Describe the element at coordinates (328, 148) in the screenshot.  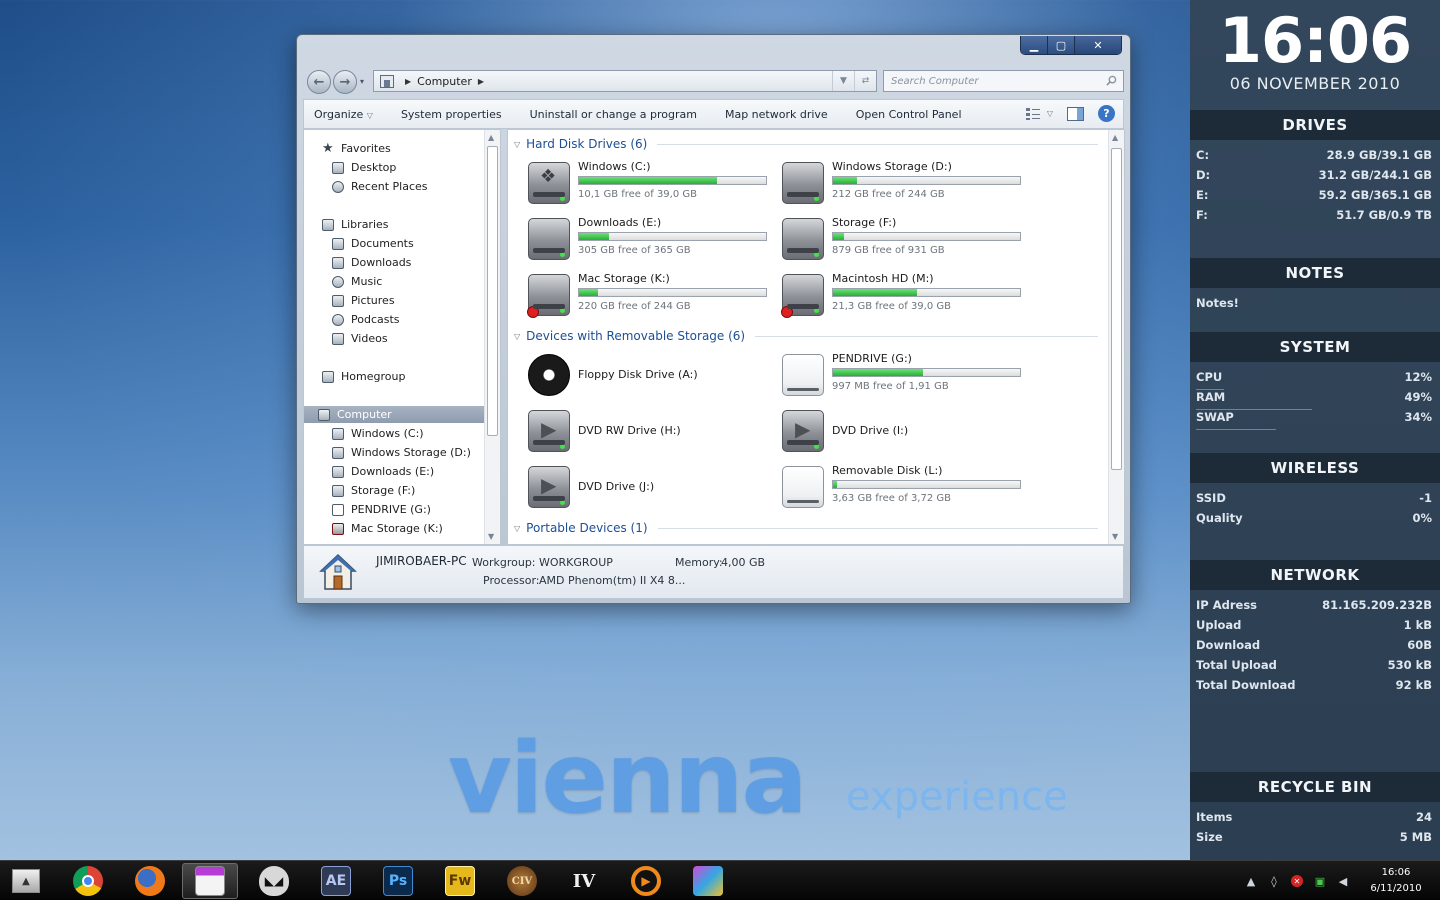
I see `star-icon: ★` at that location.